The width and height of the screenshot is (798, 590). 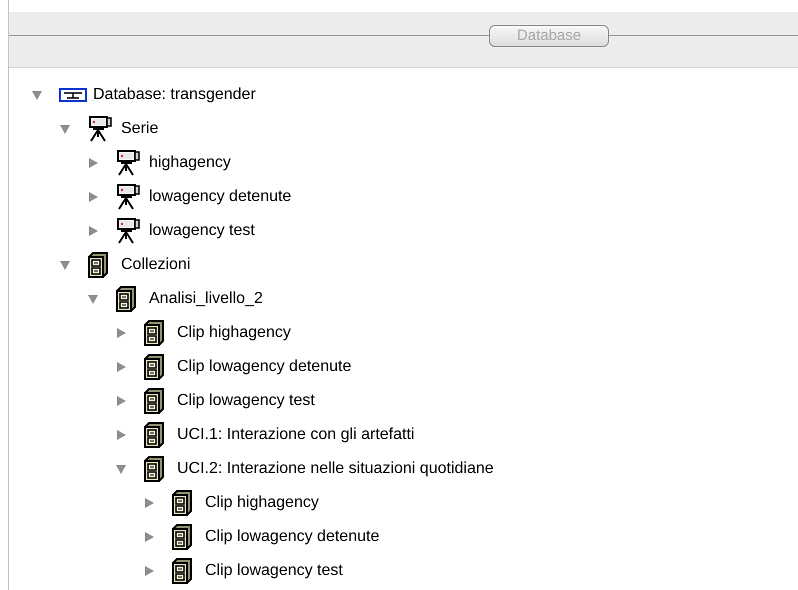 I want to click on tree-item: UCI.2: Interazione nelle situazioni quotidiane, so click(x=335, y=469).